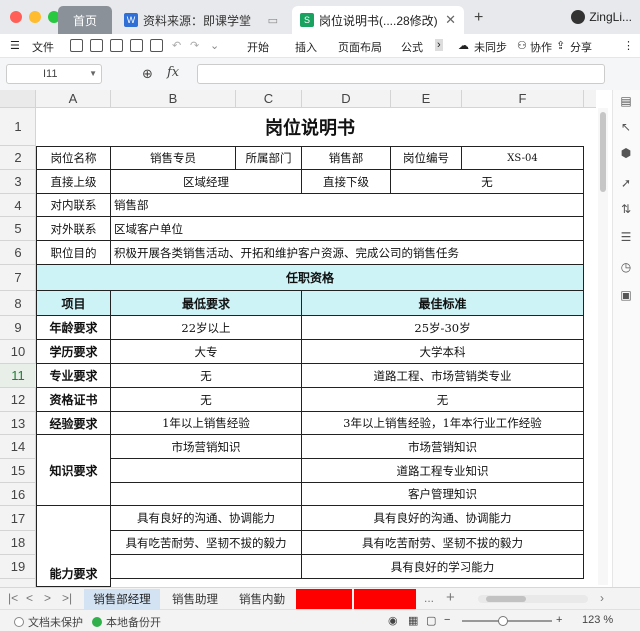 The width and height of the screenshot is (640, 631). I want to click on cell-d9: 25岁-30岁, so click(443, 328).